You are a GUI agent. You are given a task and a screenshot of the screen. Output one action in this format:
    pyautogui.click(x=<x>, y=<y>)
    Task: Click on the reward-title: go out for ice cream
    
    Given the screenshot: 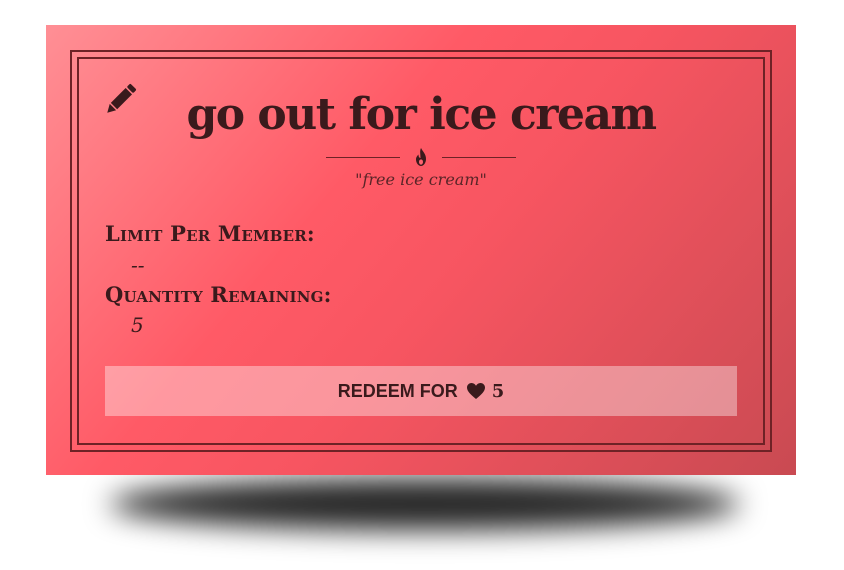 What is the action you would take?
    pyautogui.click(x=421, y=114)
    